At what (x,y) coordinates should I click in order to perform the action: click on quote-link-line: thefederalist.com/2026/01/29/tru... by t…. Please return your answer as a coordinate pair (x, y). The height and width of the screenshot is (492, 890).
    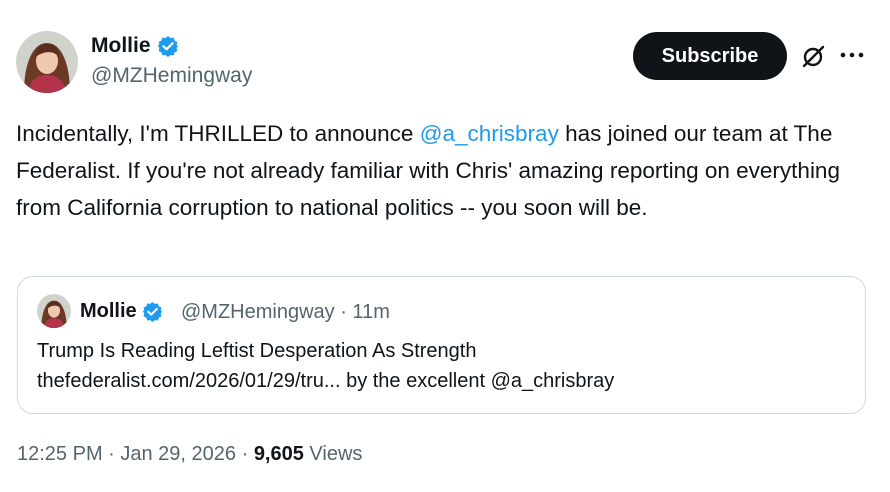
    Looking at the image, I should click on (326, 381).